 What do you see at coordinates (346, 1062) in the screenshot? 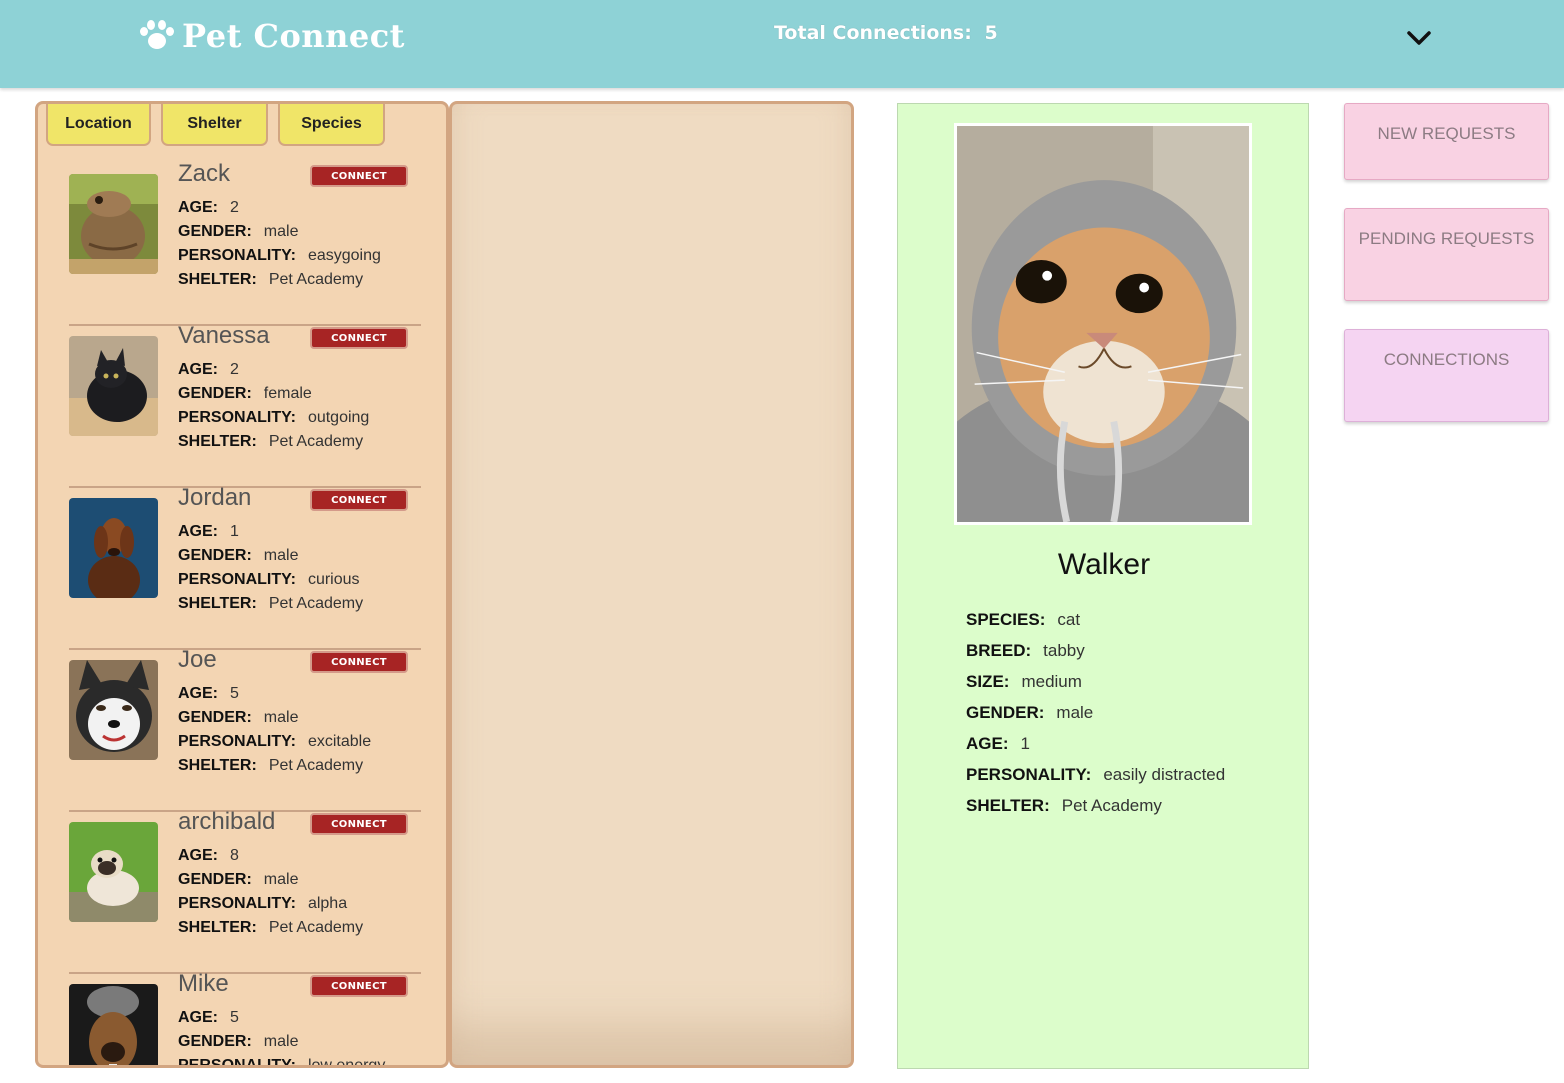
I see `pet-personality: low energy` at bounding box center [346, 1062].